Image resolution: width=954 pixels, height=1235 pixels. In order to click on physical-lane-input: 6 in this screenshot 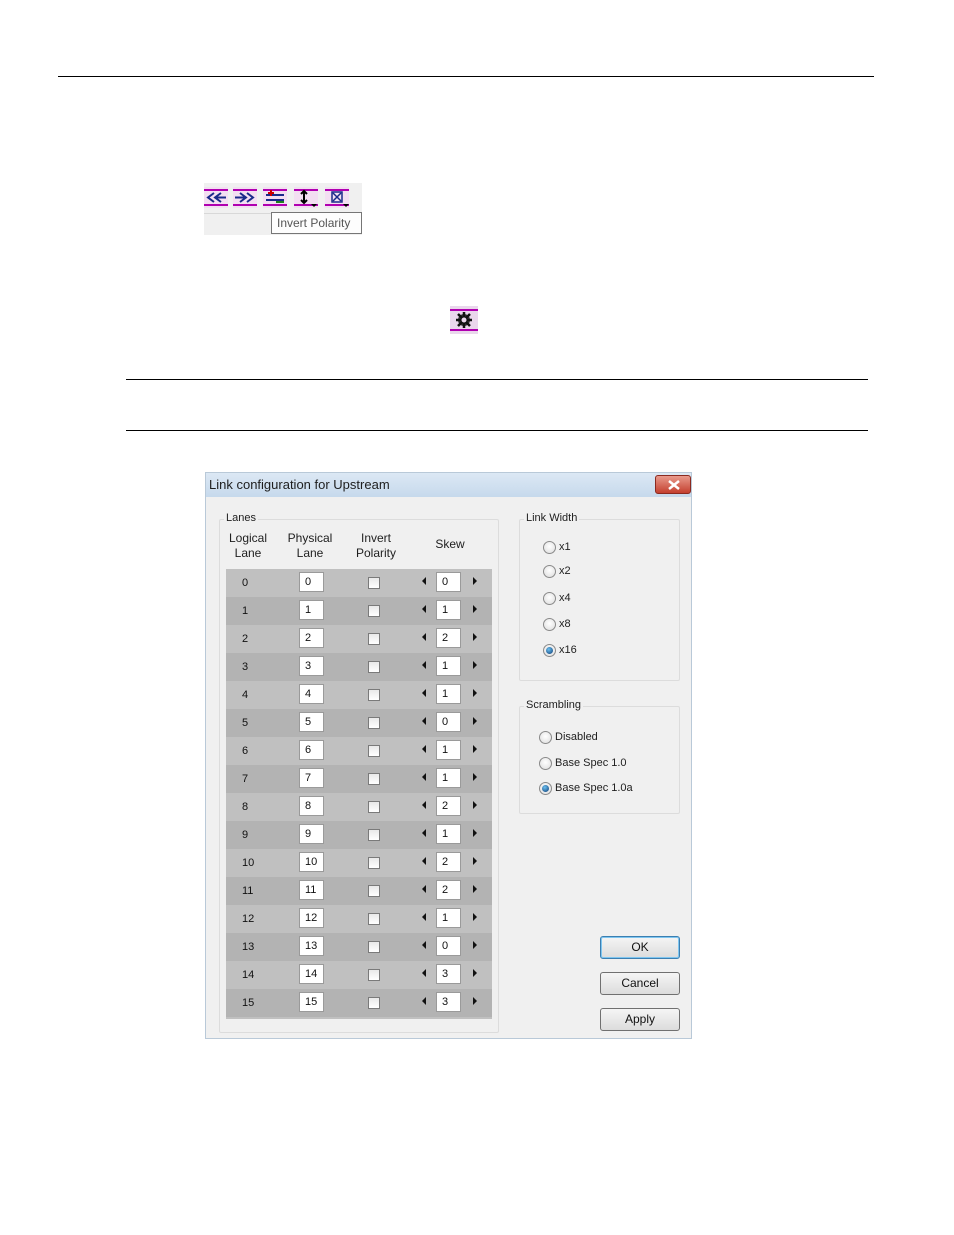, I will do `click(311, 750)`.